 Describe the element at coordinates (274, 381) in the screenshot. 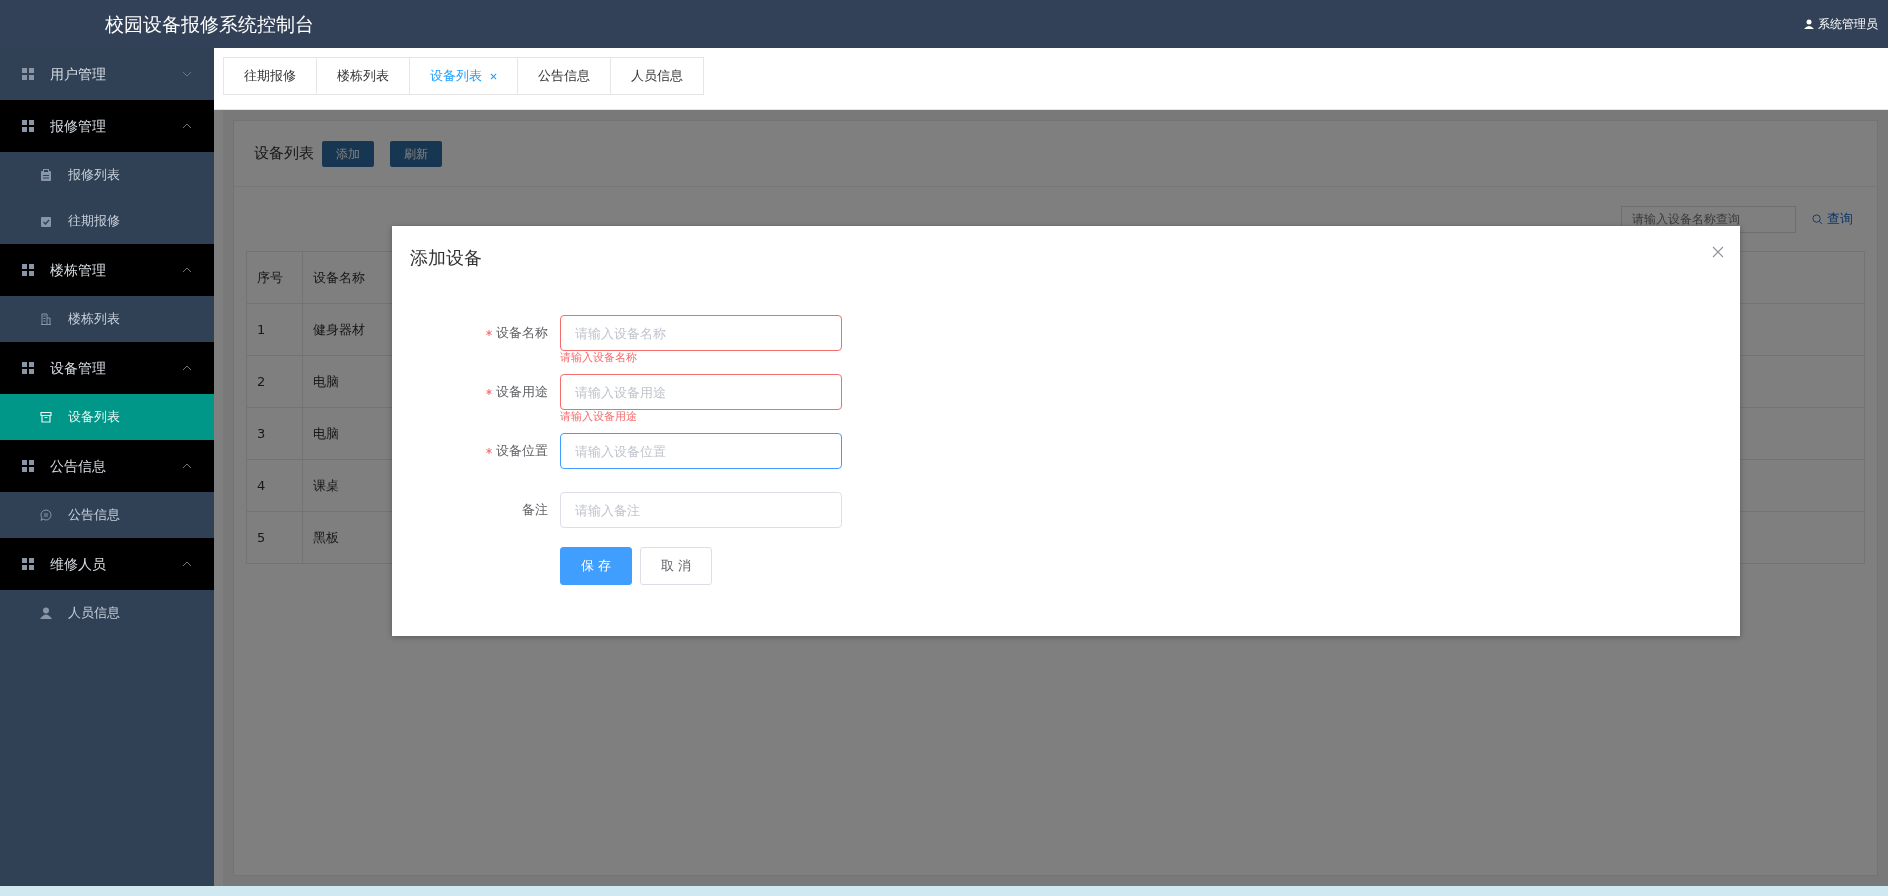

I see `table-cell: 2` at that location.